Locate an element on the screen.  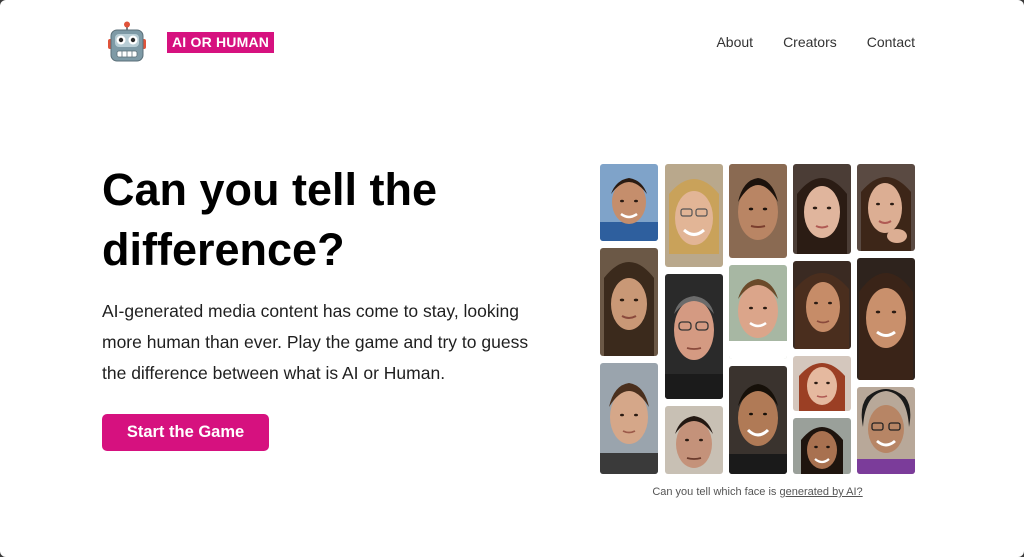
start-game-button: Start the Game is located at coordinates (185, 432).